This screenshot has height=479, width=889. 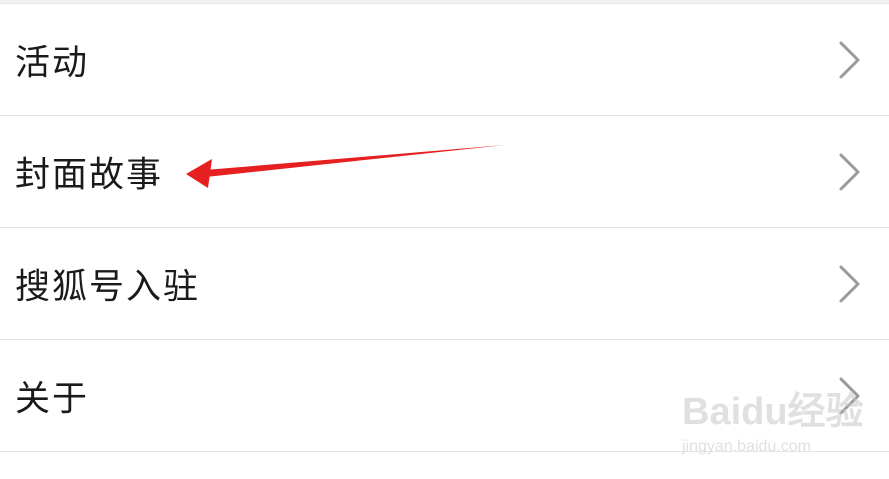 I want to click on menu-item-label: 关于, so click(x=52, y=399).